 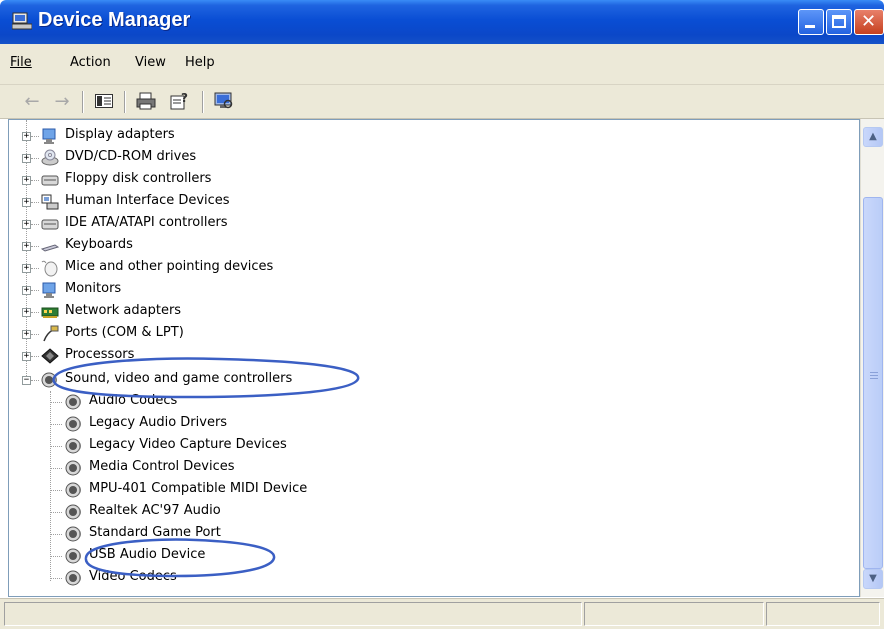 I want to click on tree-item-ide: + IDE ATA/ATAPI controllers, so click(x=309, y=224).